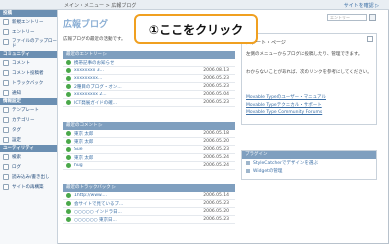  What do you see at coordinates (28, 120) in the screenshot?
I see `sidebar-item-categories: カテゴリー` at bounding box center [28, 120].